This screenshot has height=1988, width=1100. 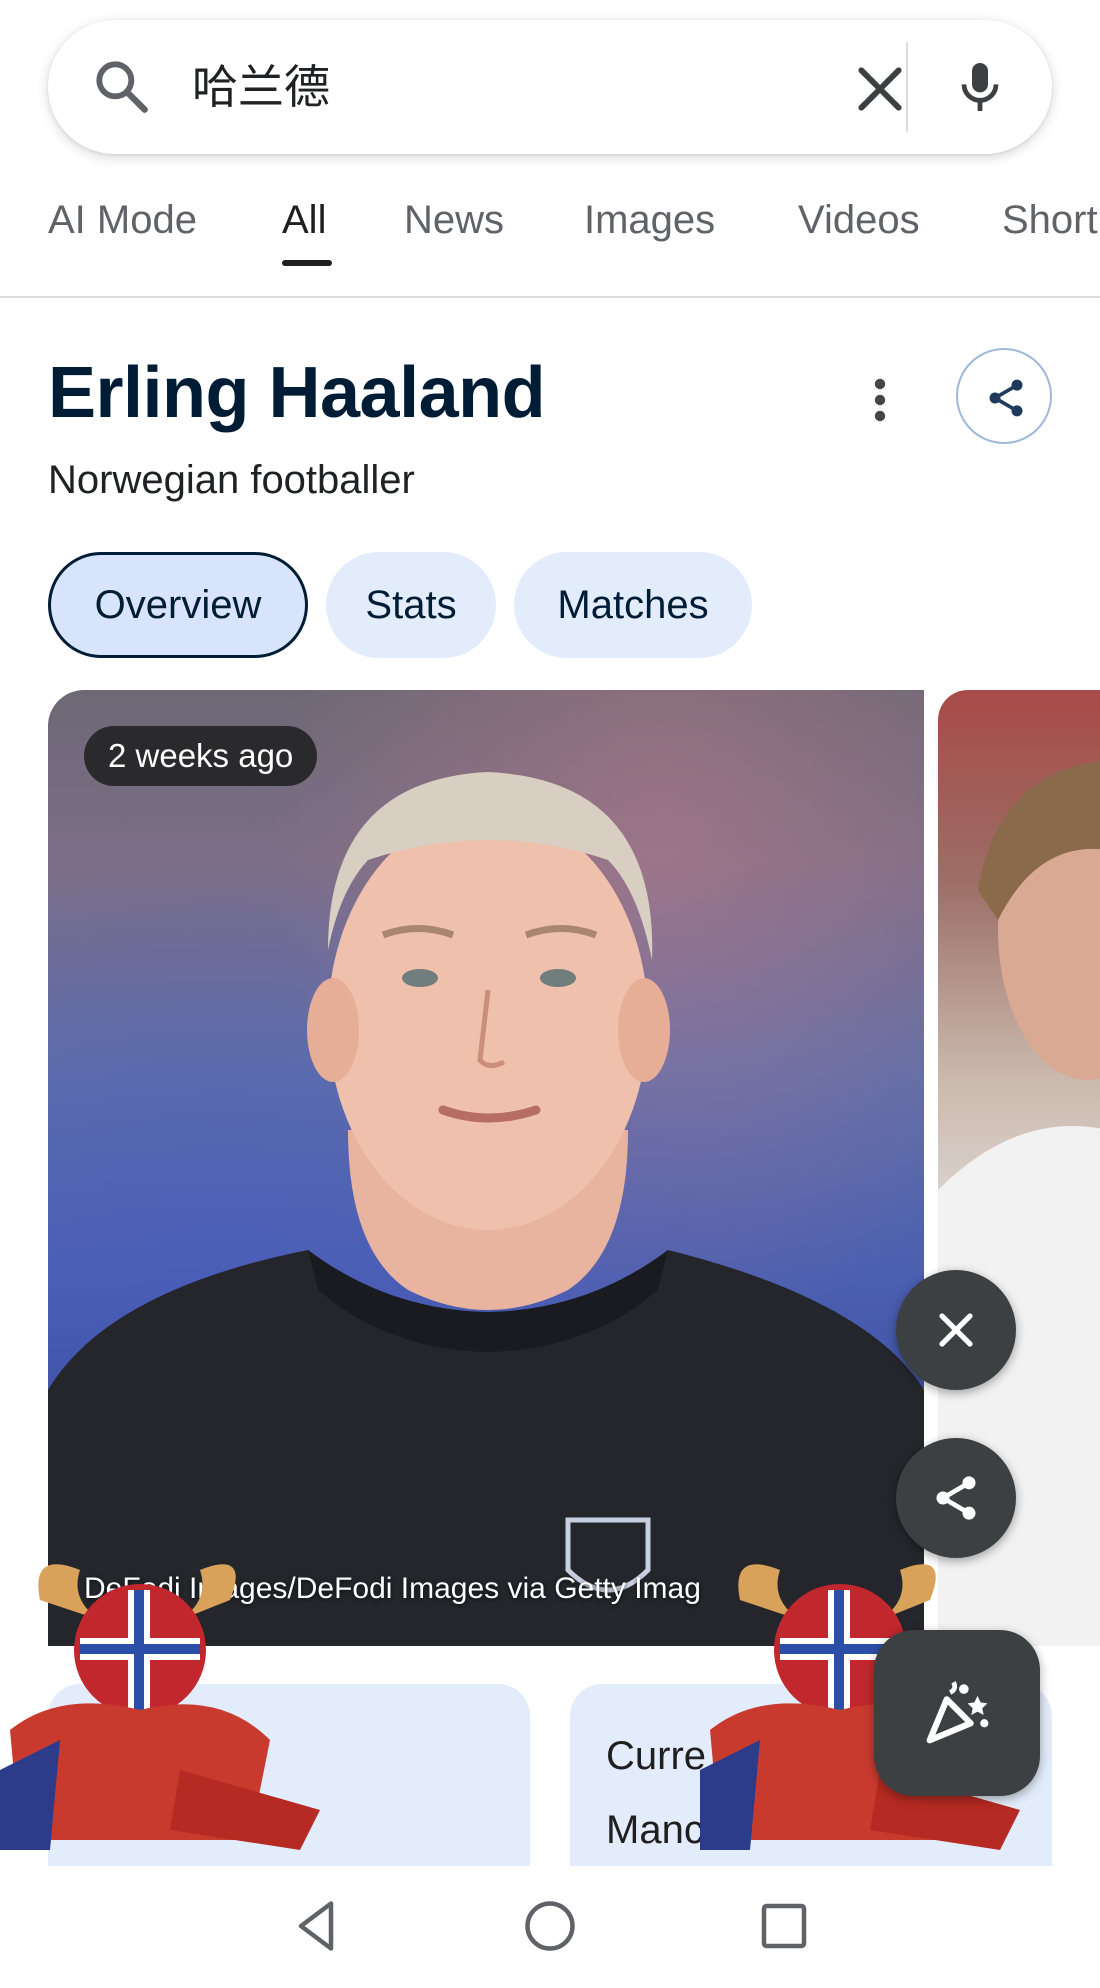 I want to click on close-fab, so click(x=956, y=1330).